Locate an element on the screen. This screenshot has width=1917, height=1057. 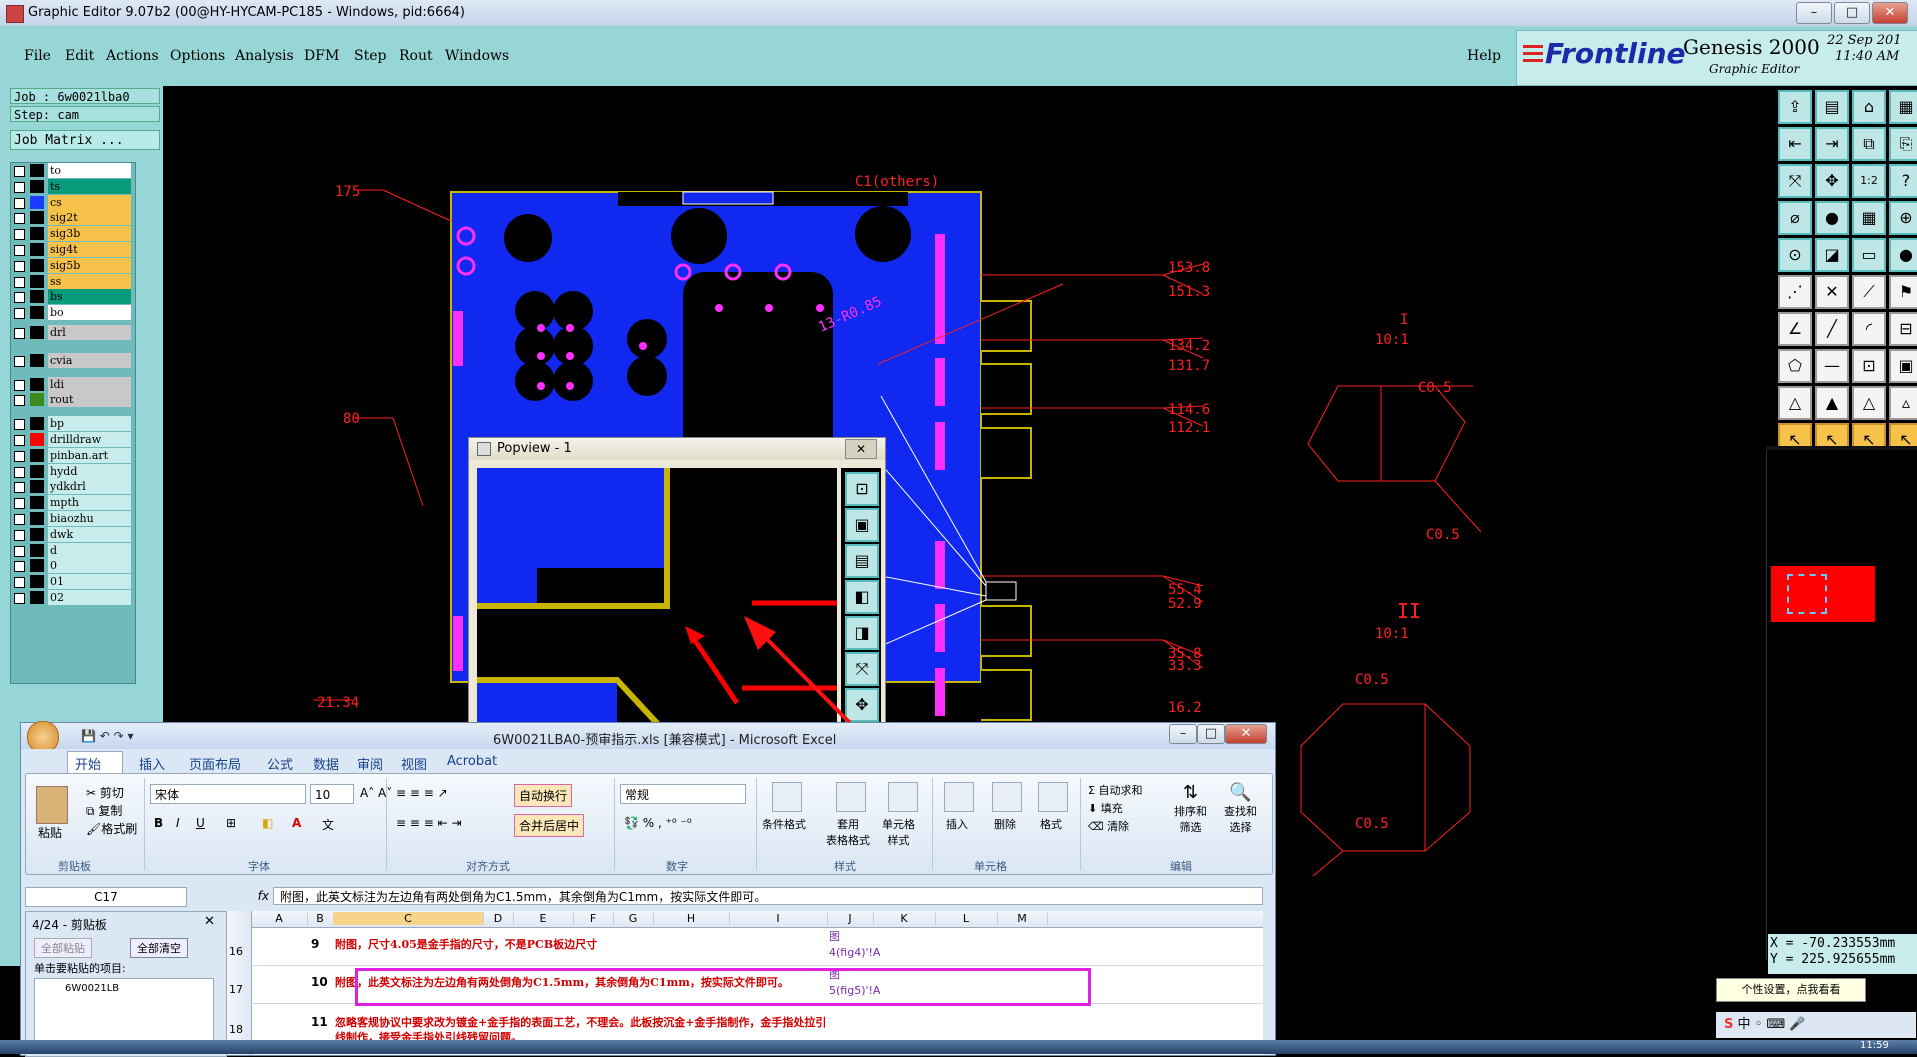
autosum-button: Σ 自动求和 is located at coordinates (1115, 790).